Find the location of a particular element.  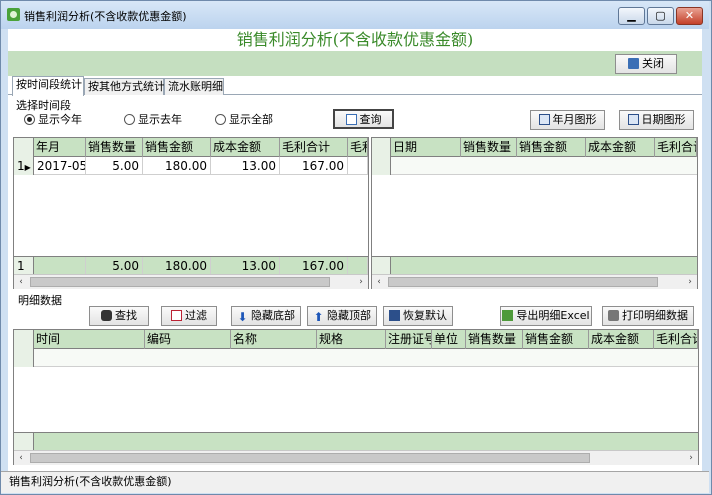

grid-header: 日期 销售数量 销售金额 成本金额 毛利合计 is located at coordinates (534, 147).